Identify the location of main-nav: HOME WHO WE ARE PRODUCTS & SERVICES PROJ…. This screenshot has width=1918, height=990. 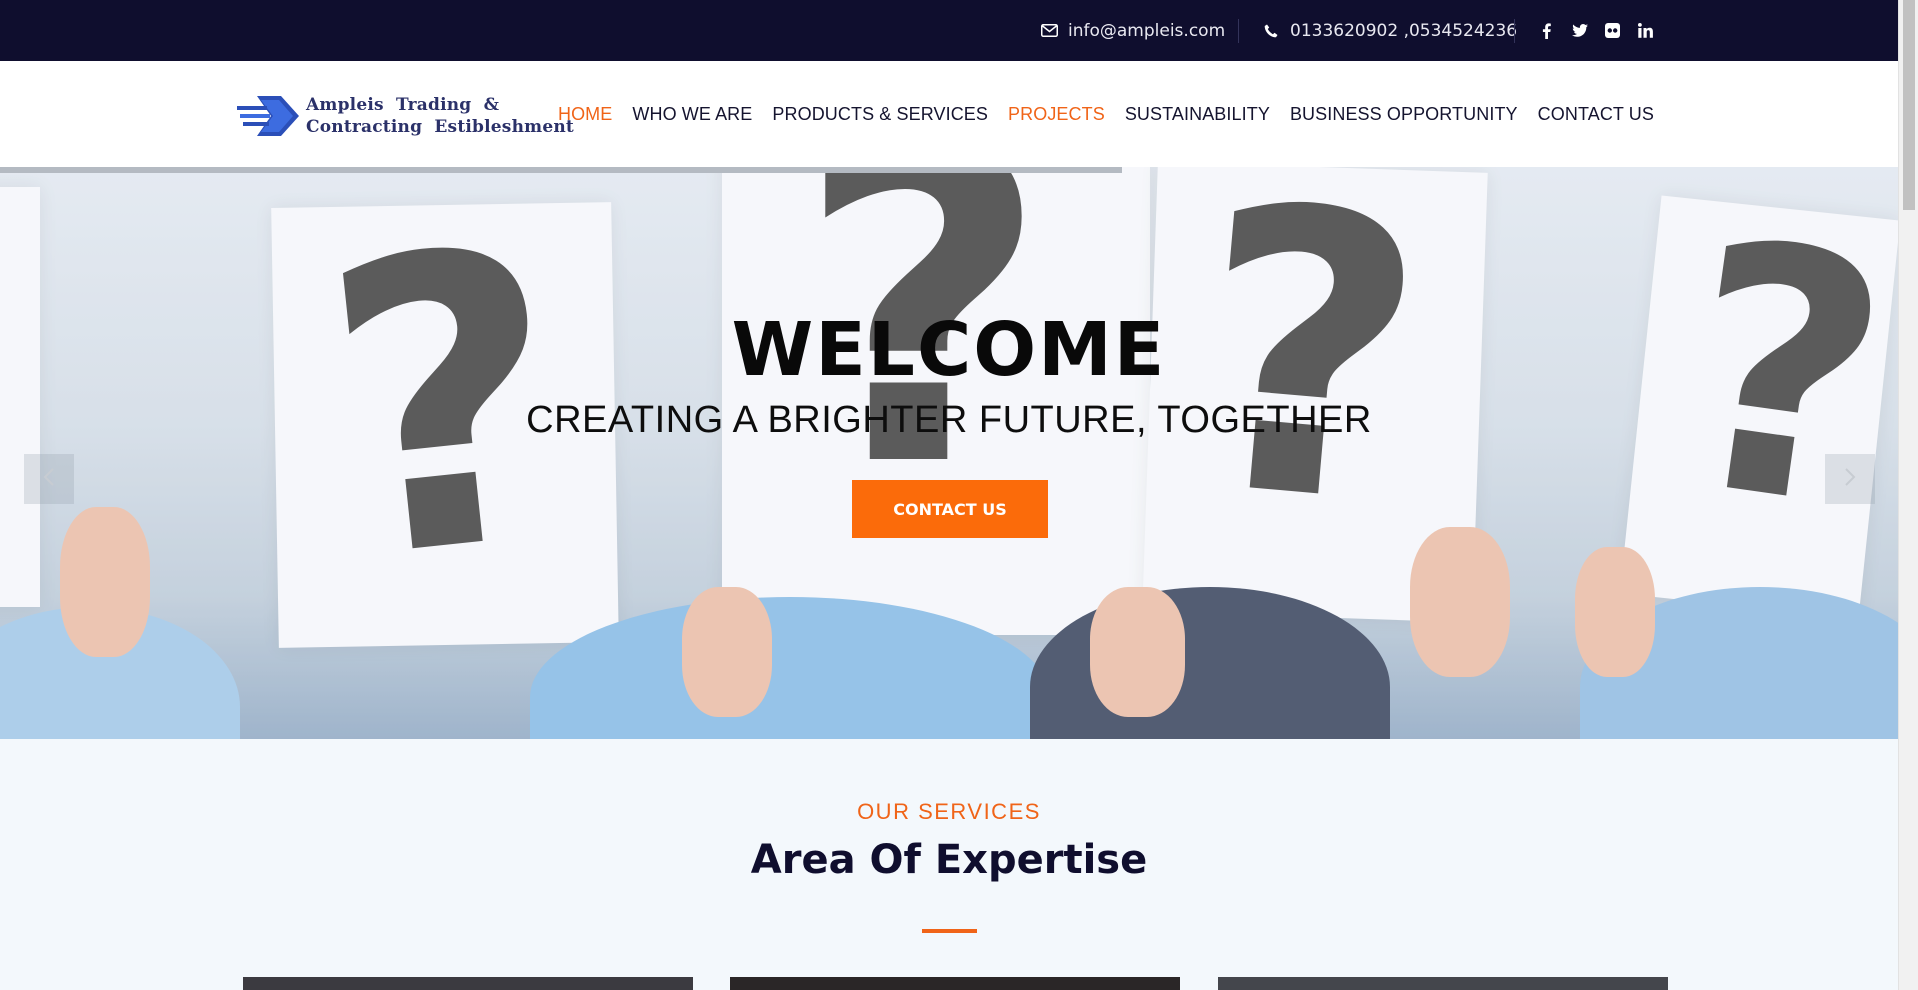
(1106, 114).